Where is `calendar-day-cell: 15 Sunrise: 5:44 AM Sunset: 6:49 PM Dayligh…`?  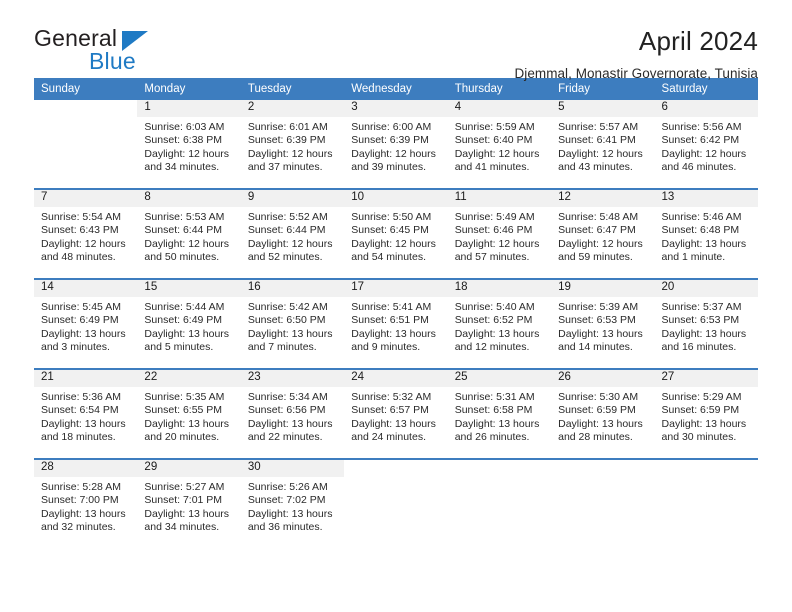
calendar-day-cell: 15 Sunrise: 5:44 AM Sunset: 6:49 PM Dayligh… is located at coordinates (189, 323).